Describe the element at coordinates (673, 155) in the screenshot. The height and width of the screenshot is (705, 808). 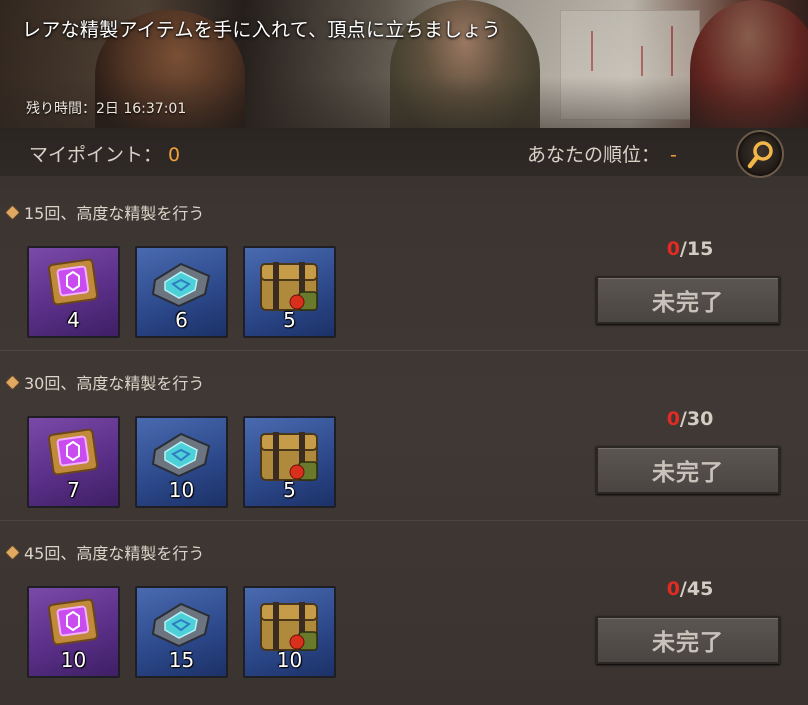
I see `my-rank-value: -` at that location.